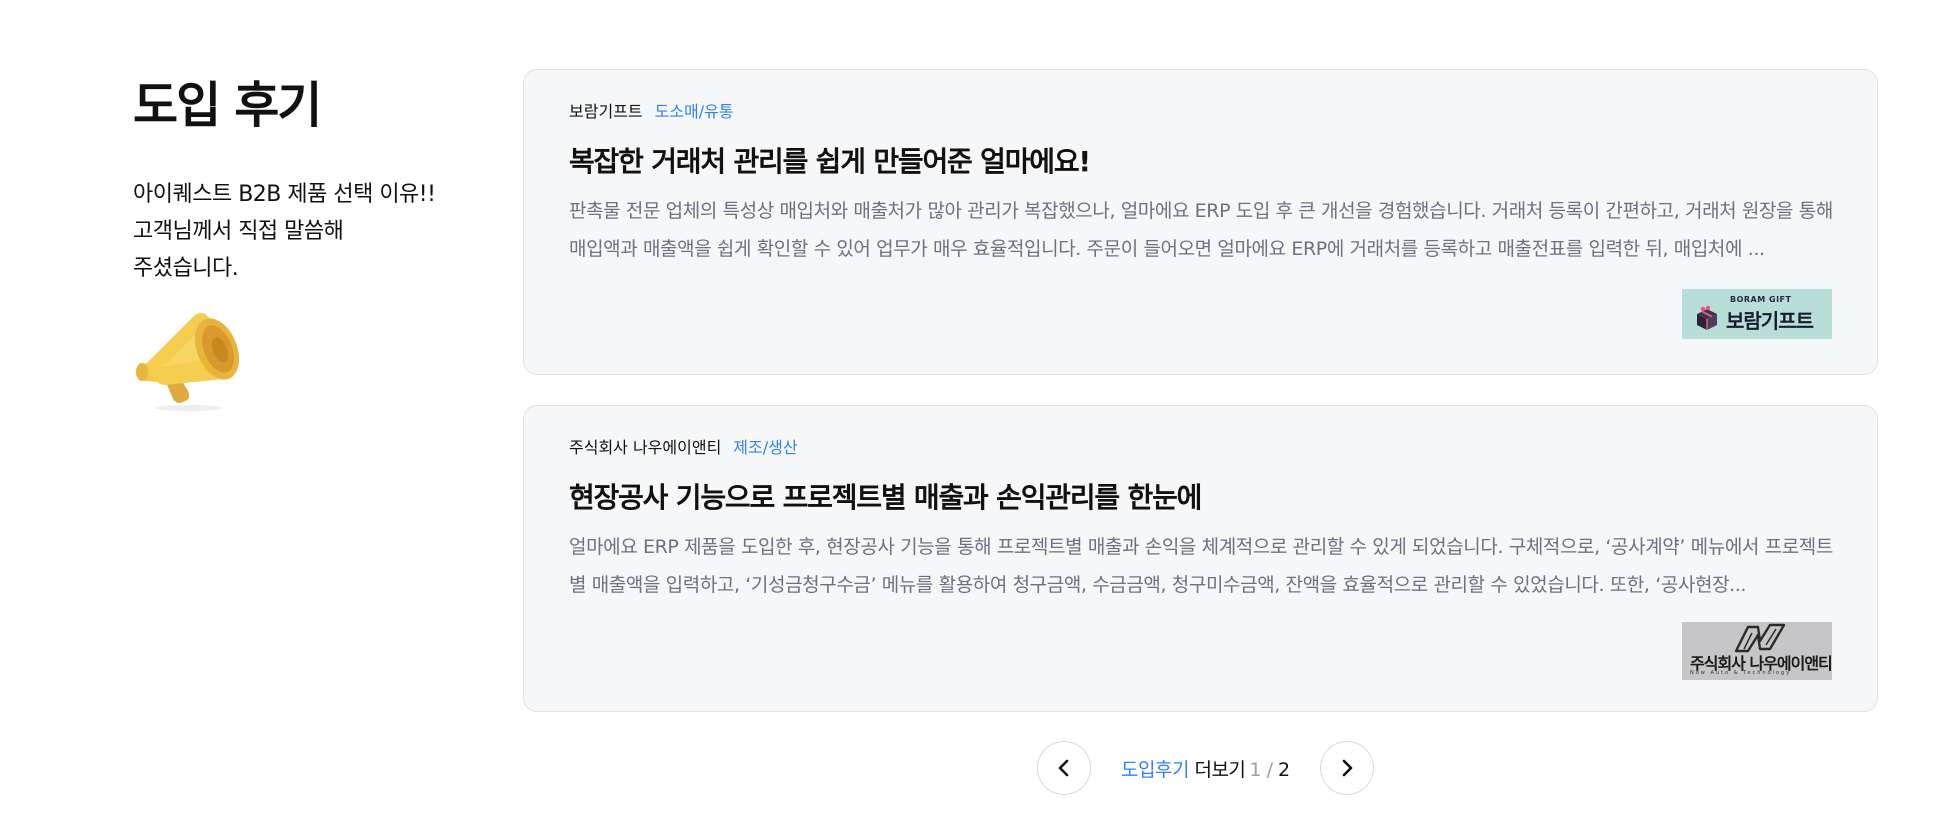 The image size is (1944, 840). I want to click on review-meta: 보람기프트 도소매/유통, so click(651, 112).